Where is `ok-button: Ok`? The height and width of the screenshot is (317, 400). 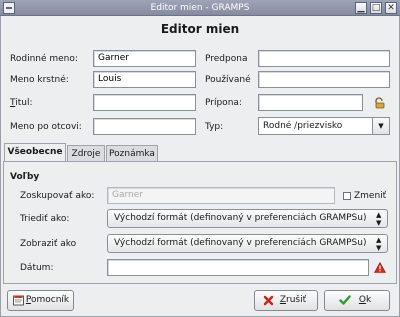
ok-button: Ok is located at coordinates (357, 300).